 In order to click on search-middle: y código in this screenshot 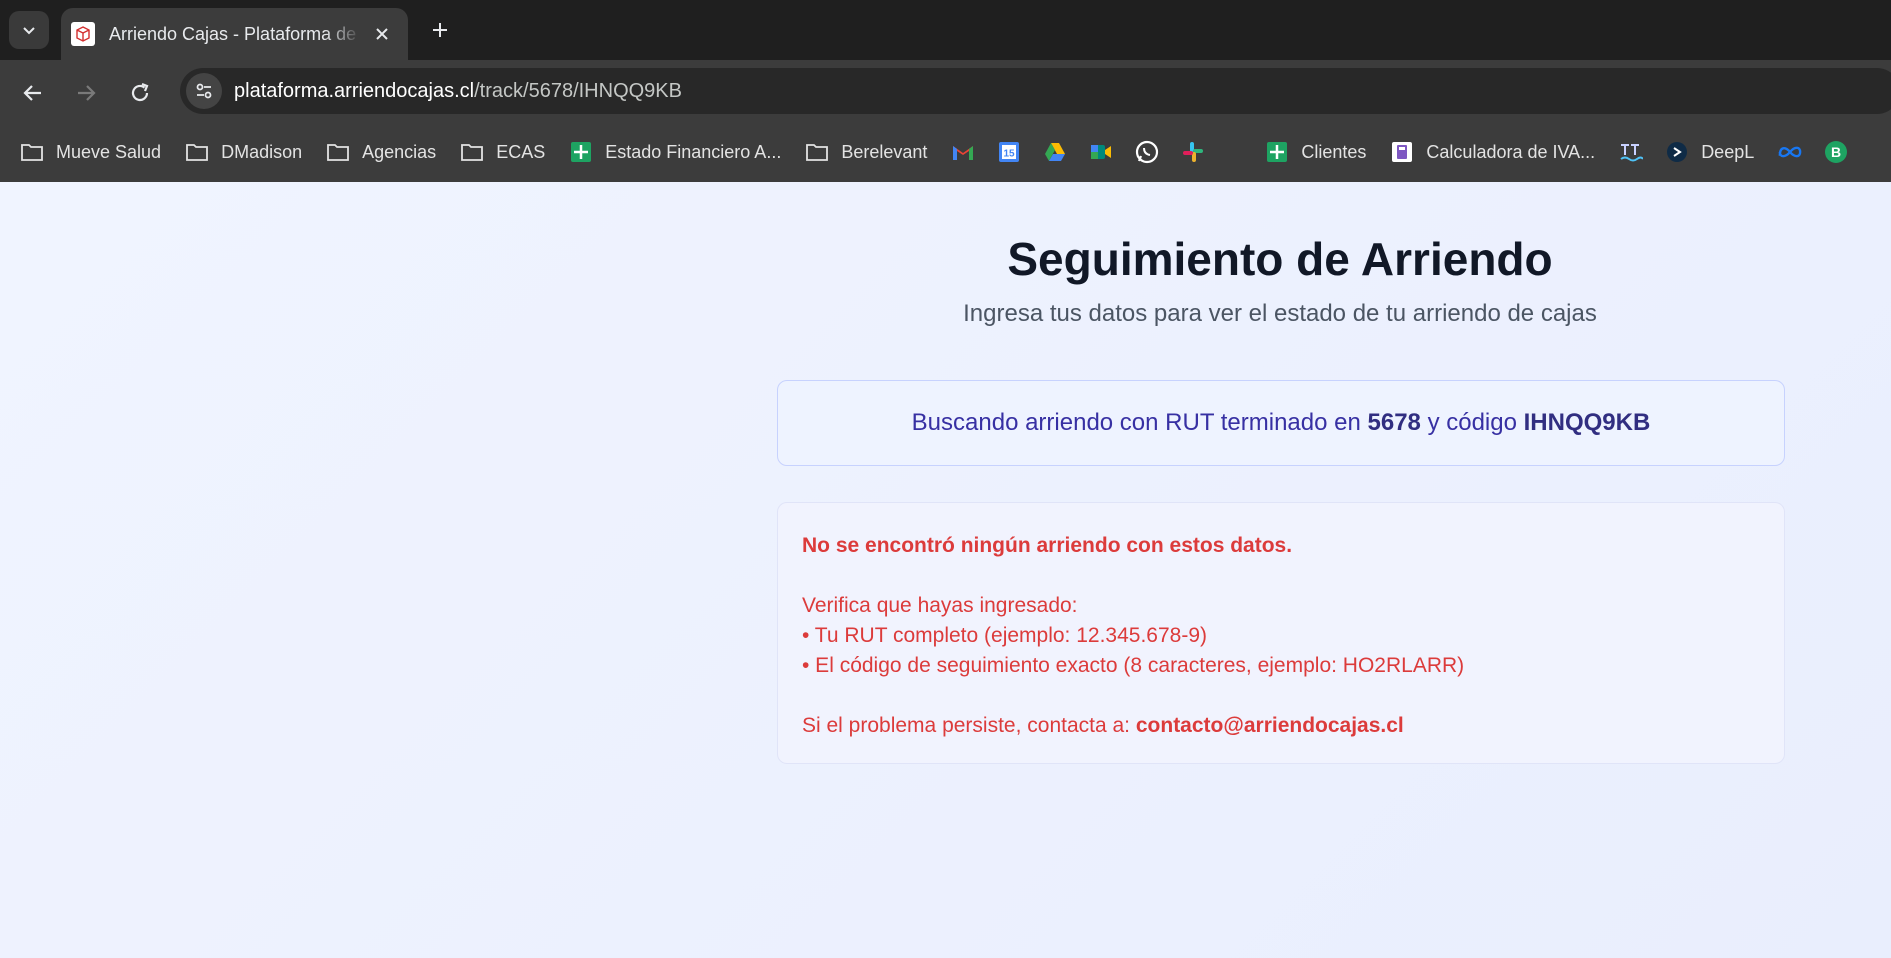, I will do `click(1472, 422)`.